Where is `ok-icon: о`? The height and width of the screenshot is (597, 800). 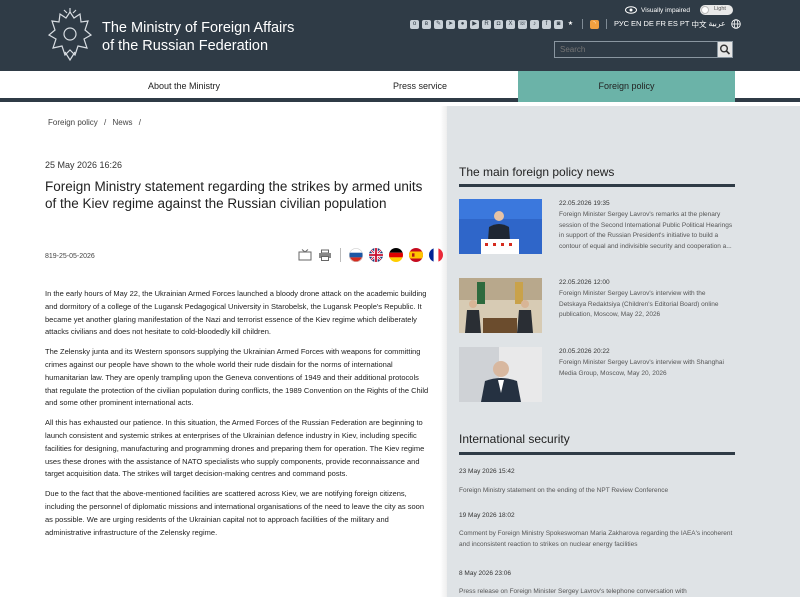
ok-icon: о is located at coordinates (414, 24).